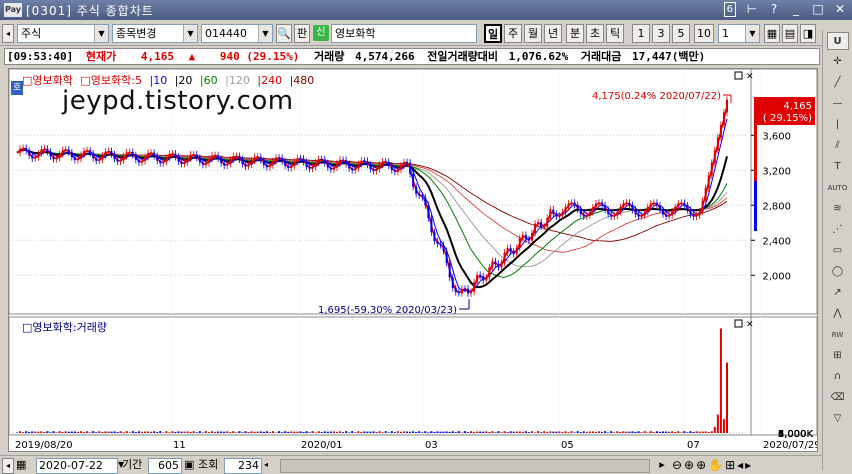 This screenshot has height=474, width=852. I want to click on magnet-icon: ∩, so click(838, 377).